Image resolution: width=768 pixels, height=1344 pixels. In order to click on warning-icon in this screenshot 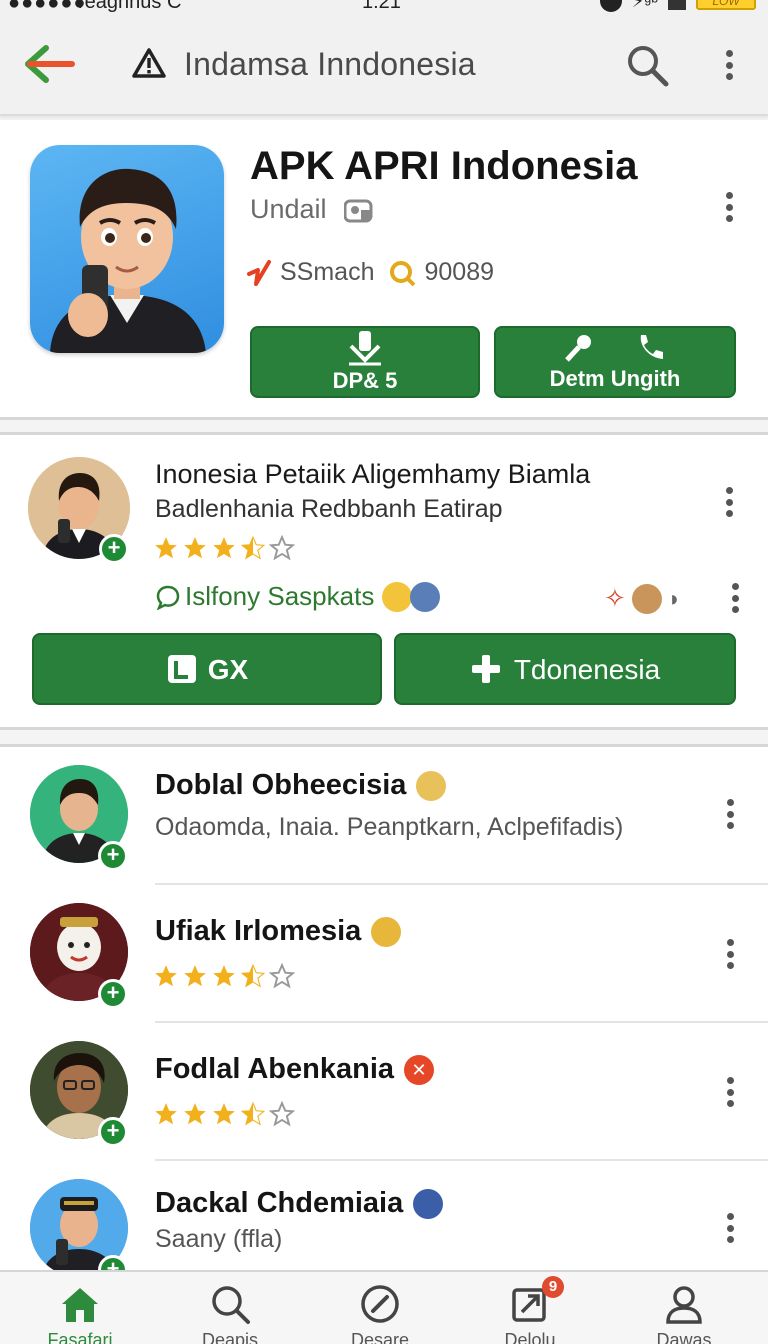, I will do `click(149, 63)`.